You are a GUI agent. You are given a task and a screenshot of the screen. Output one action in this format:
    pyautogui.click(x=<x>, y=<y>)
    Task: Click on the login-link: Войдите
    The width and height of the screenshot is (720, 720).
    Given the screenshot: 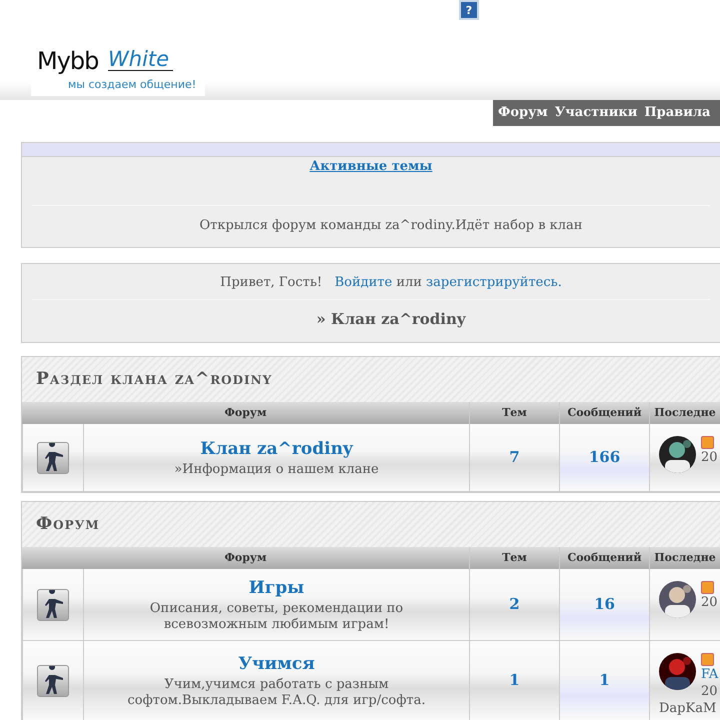 What is the action you would take?
    pyautogui.click(x=363, y=282)
    